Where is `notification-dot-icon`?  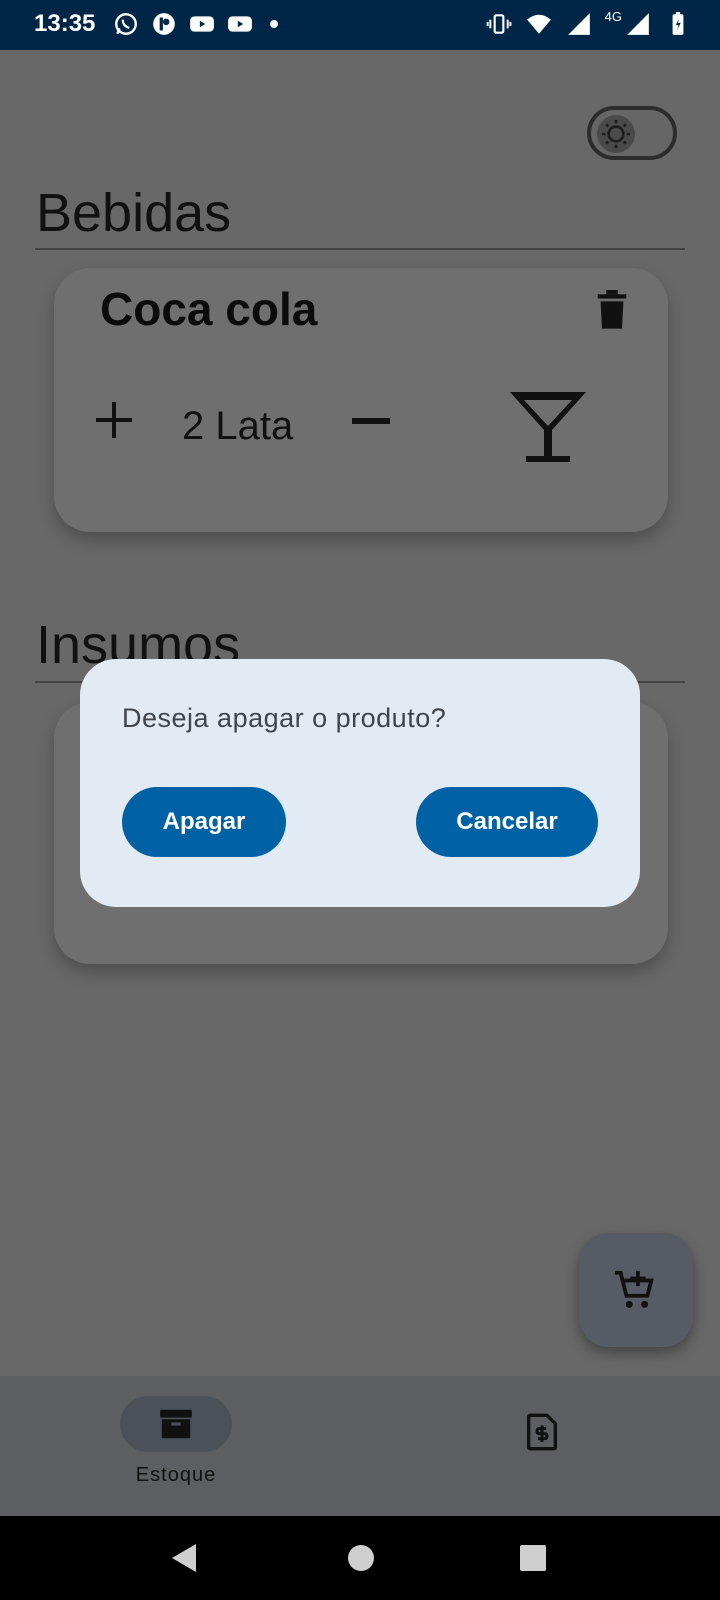 notification-dot-icon is located at coordinates (274, 24).